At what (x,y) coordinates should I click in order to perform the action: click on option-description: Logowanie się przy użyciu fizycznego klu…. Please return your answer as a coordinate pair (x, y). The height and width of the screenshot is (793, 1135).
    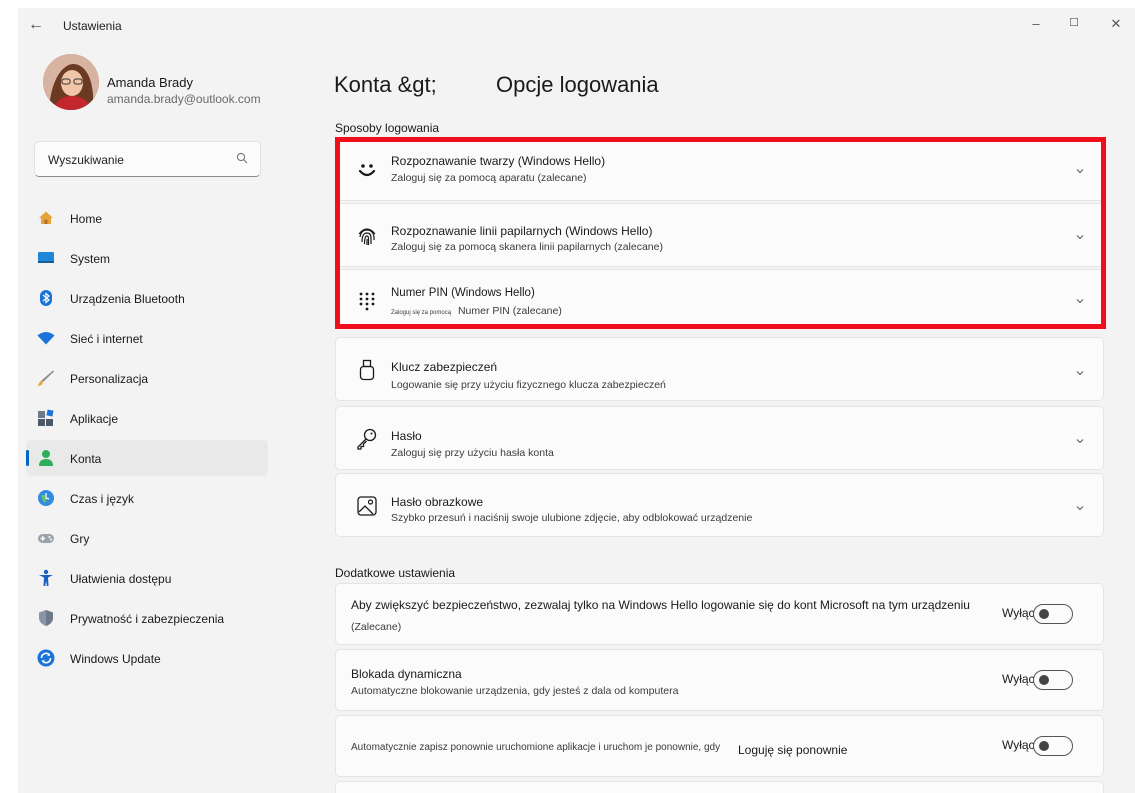
    Looking at the image, I should click on (528, 385).